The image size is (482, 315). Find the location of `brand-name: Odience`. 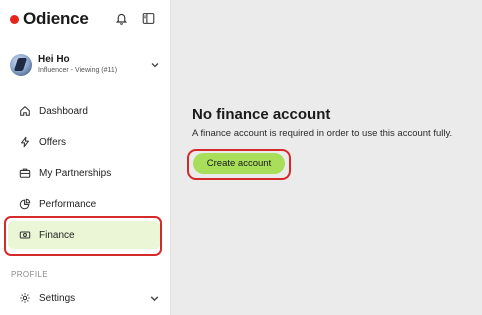

brand-name: Odience is located at coordinates (56, 18).